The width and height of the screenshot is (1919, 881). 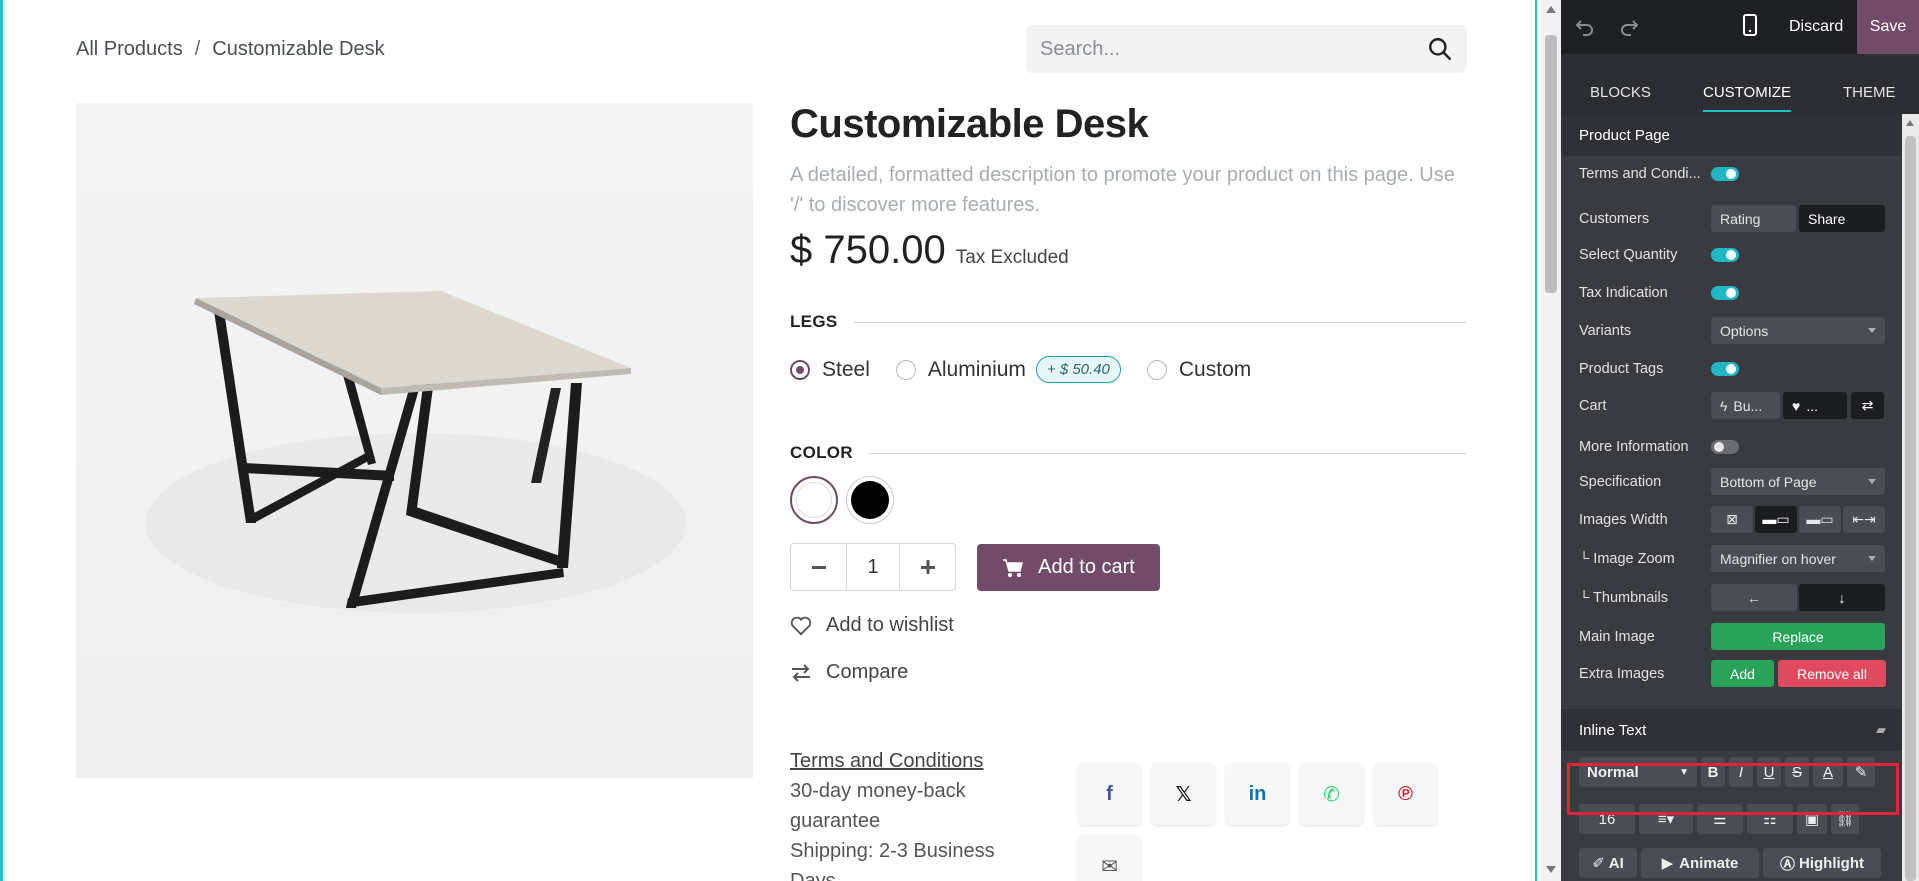 I want to click on option-extra-images: Extra Images Add Remove all, so click(x=1734, y=673).